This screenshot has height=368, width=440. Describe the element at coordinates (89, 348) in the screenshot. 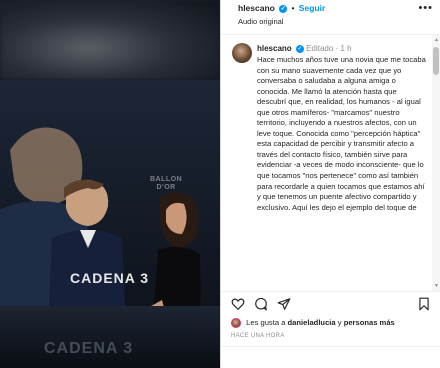

I see `channel-logo-ghost: CADENA 3` at that location.